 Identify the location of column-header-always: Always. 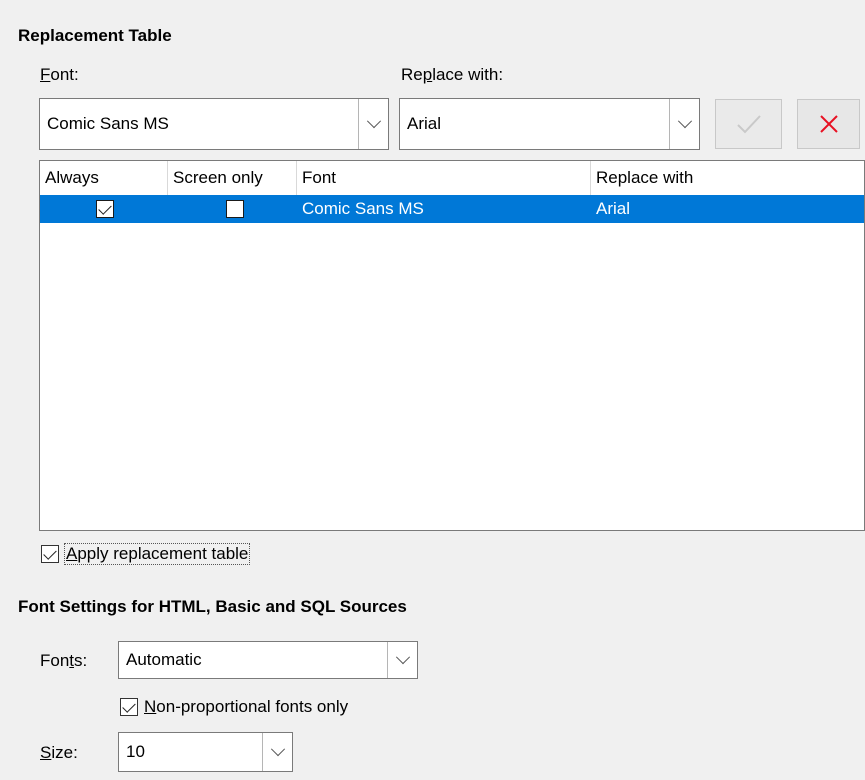
(104, 178).